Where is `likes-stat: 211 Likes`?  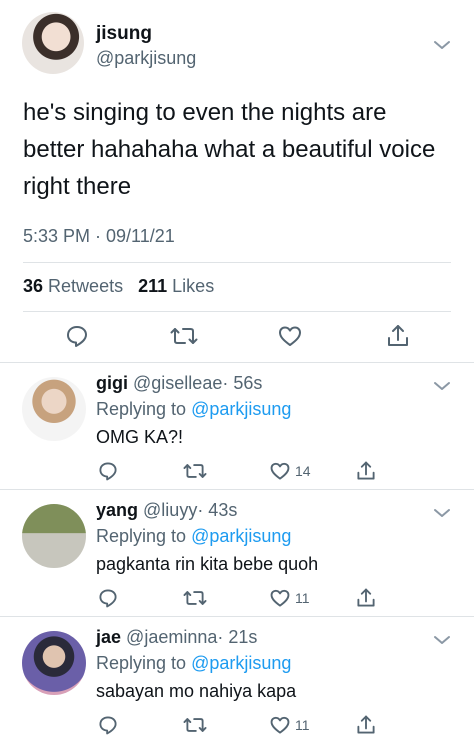
likes-stat: 211 Likes is located at coordinates (176, 286).